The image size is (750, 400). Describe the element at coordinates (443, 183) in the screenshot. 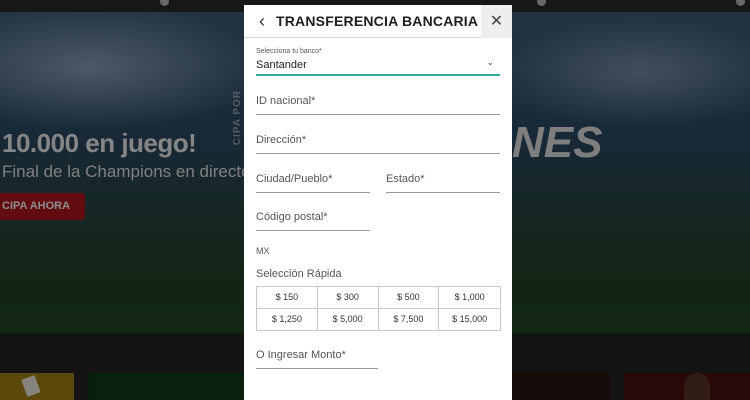

I see `state-field: Estado*` at that location.